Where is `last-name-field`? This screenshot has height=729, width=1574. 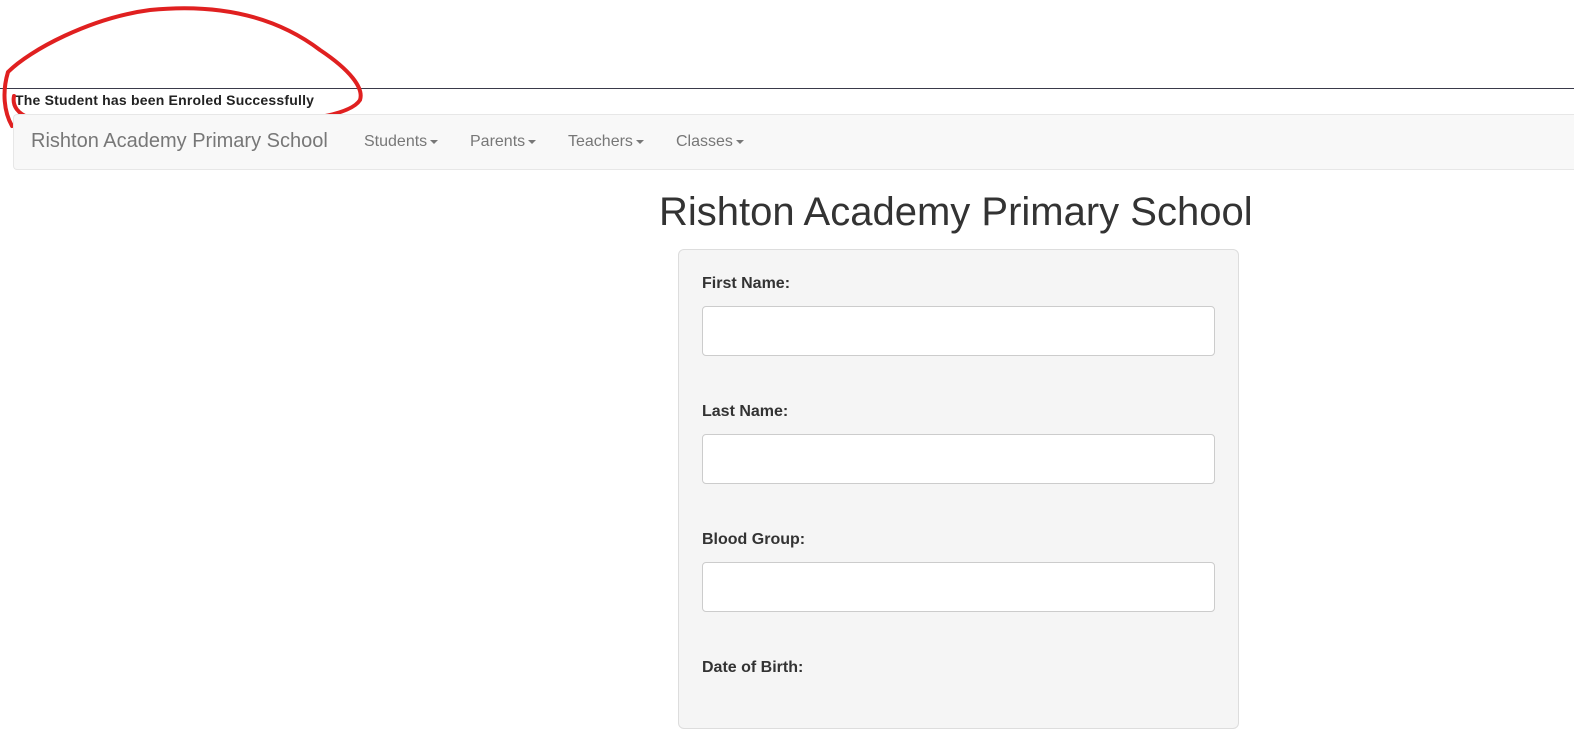 last-name-field is located at coordinates (958, 459).